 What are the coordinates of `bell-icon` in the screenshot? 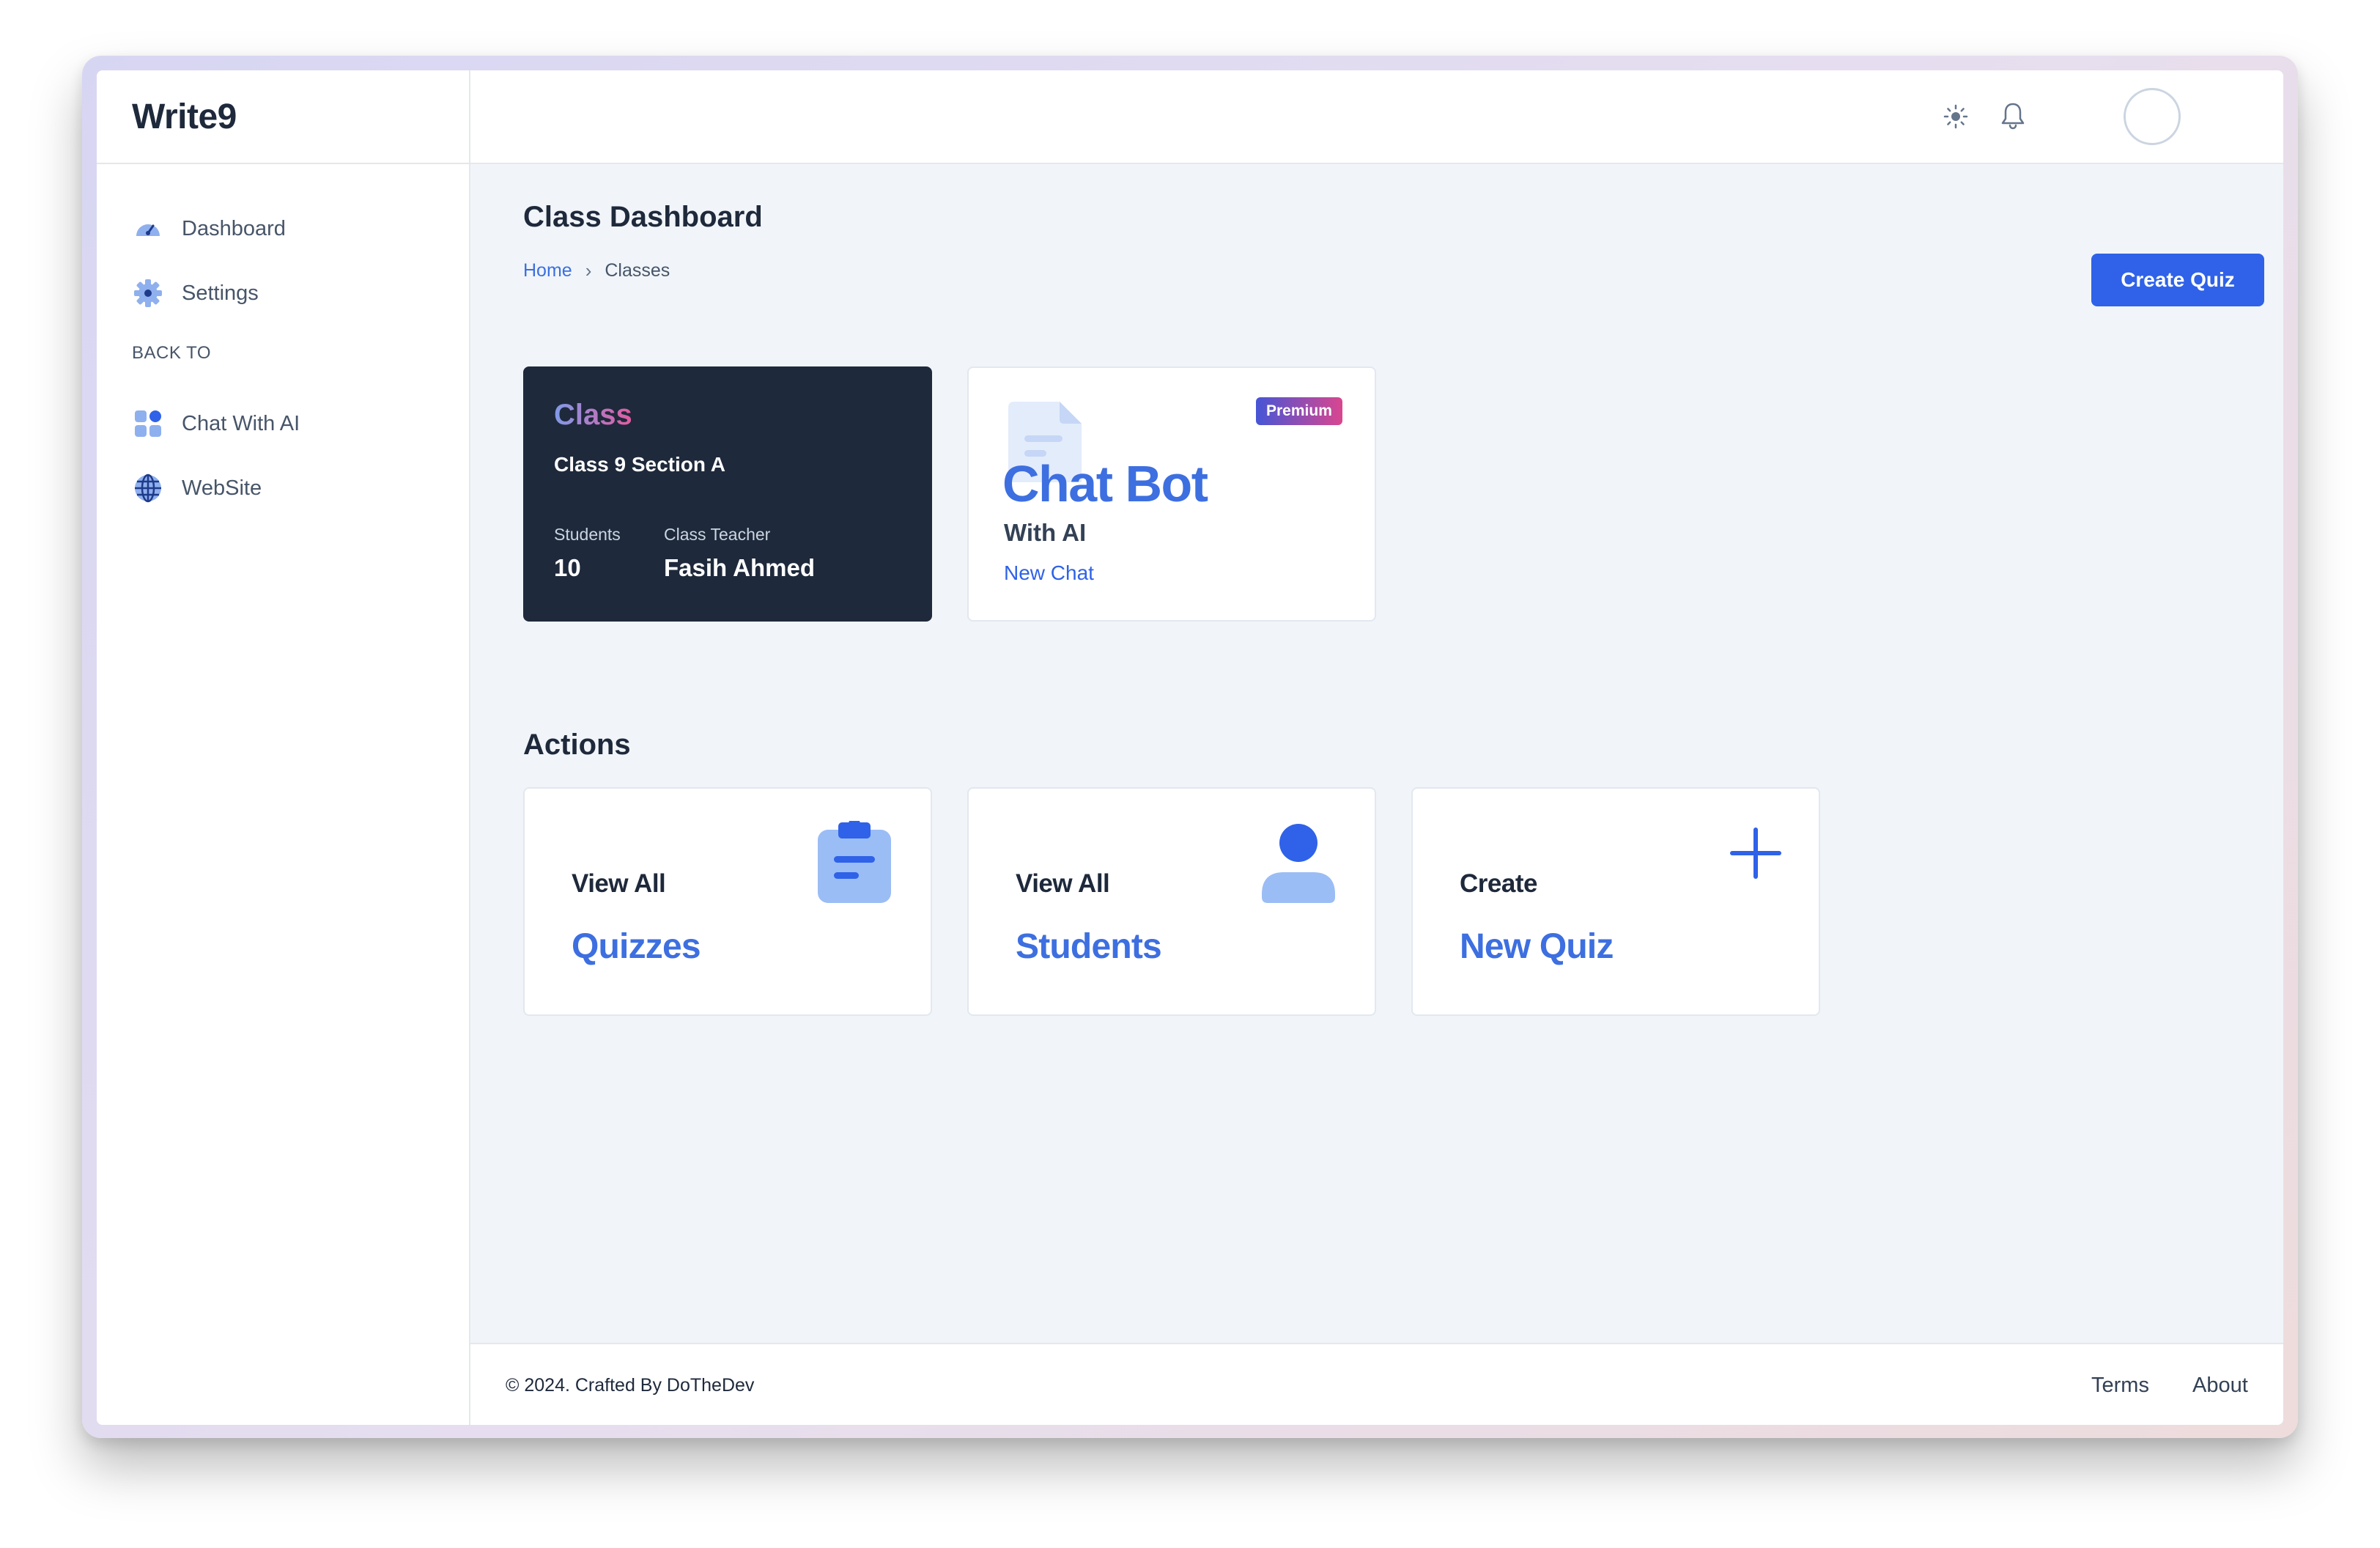 It's located at (2013, 115).